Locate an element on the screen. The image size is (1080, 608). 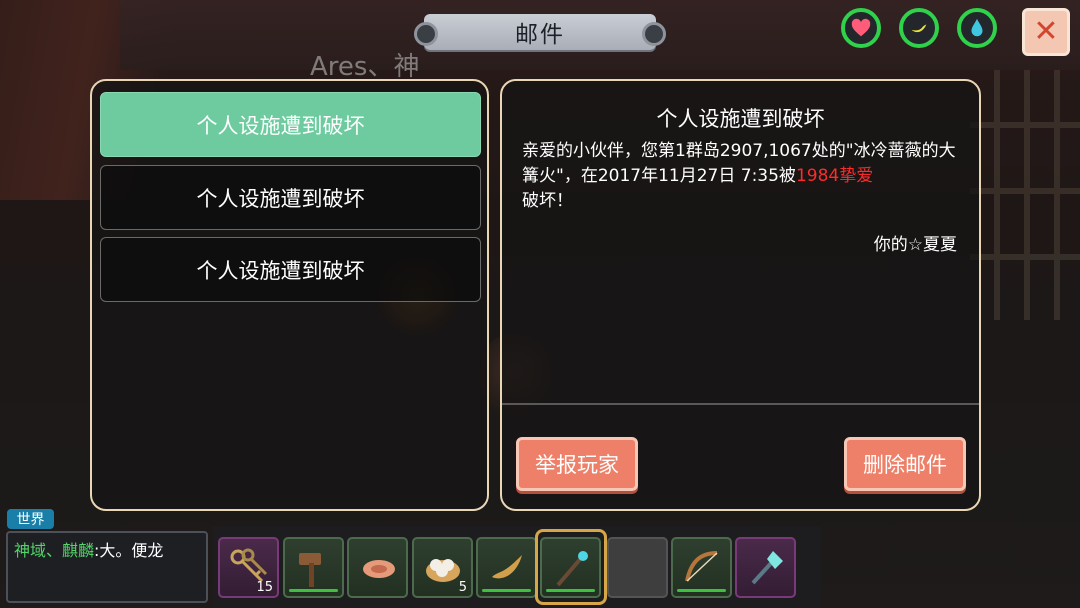
title-plaque: 邮件 is located at coordinates (540, 32).